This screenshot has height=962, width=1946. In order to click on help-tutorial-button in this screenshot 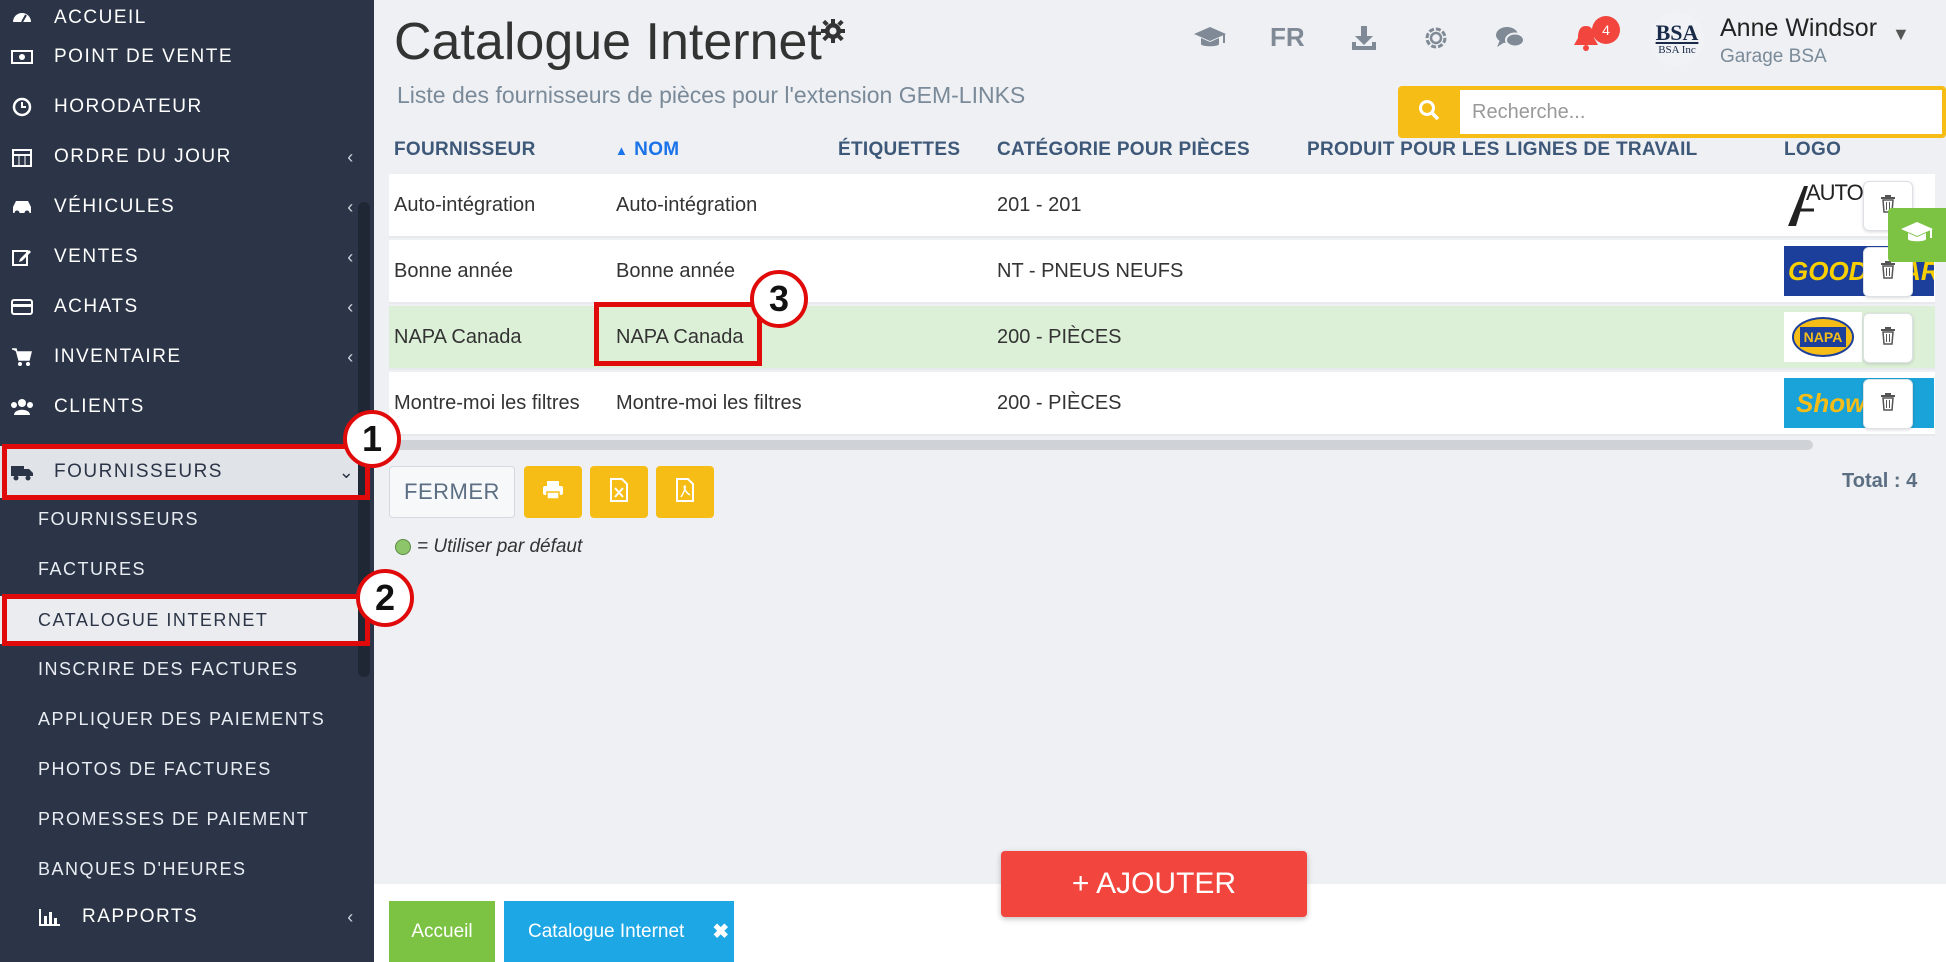, I will do `click(1917, 235)`.